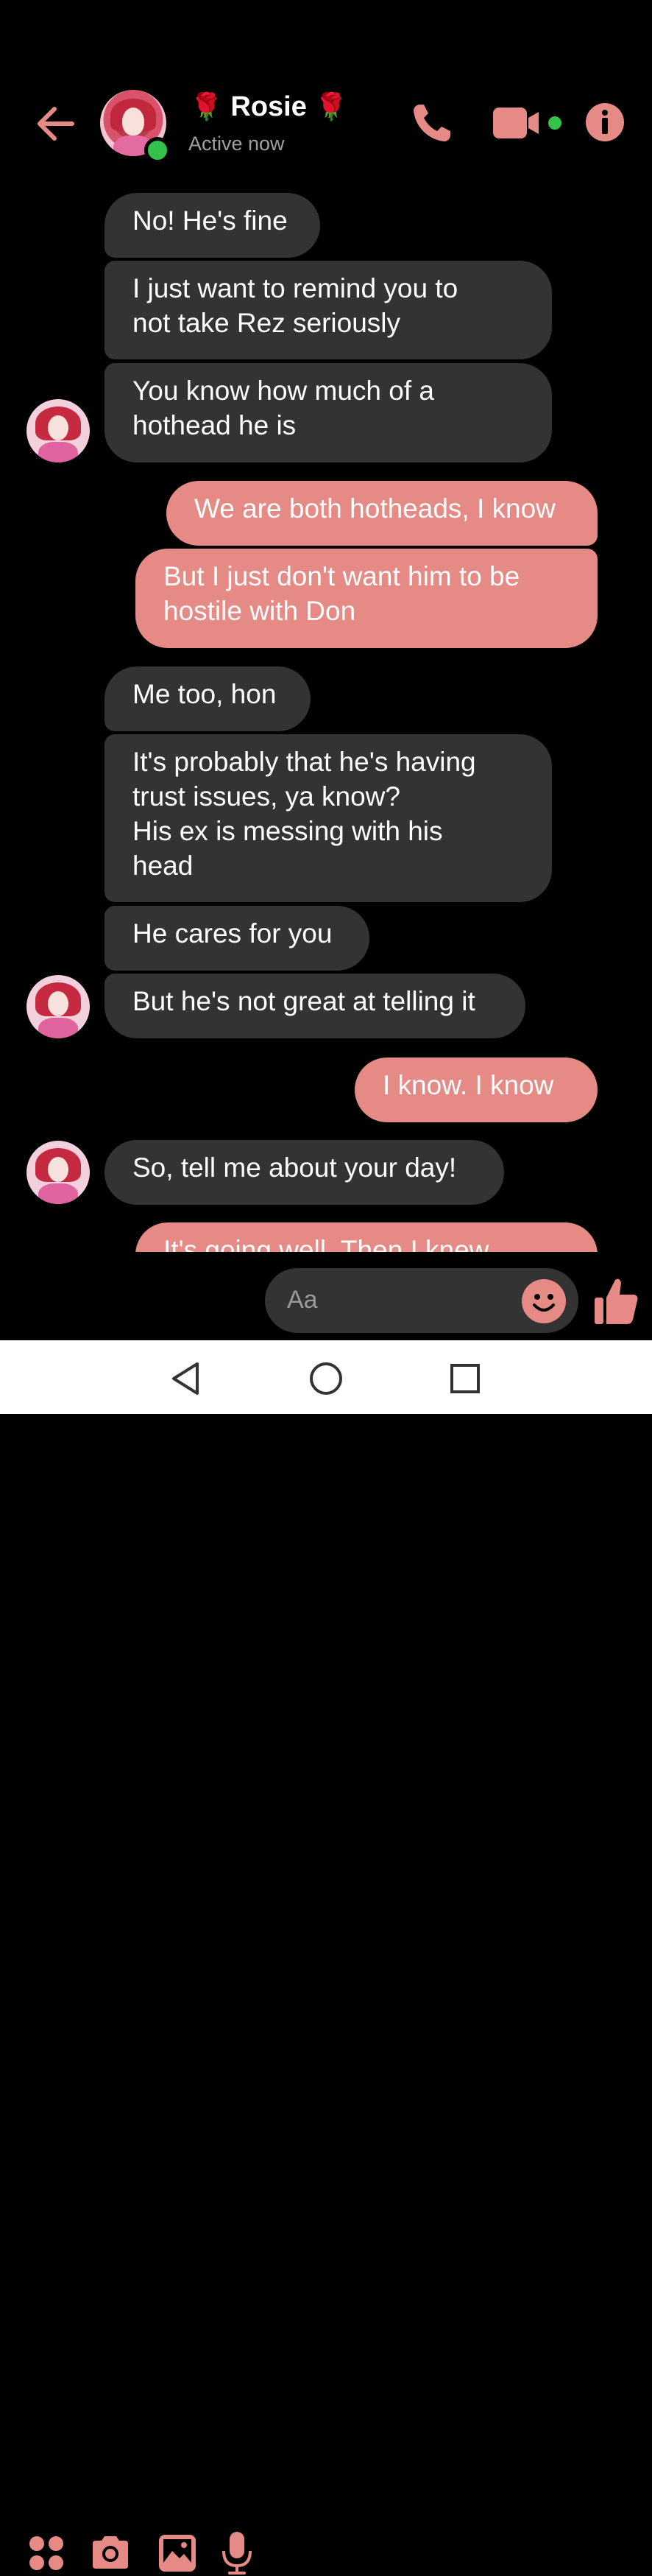 The image size is (652, 2576). I want to click on nav-back-icon, so click(187, 1378).